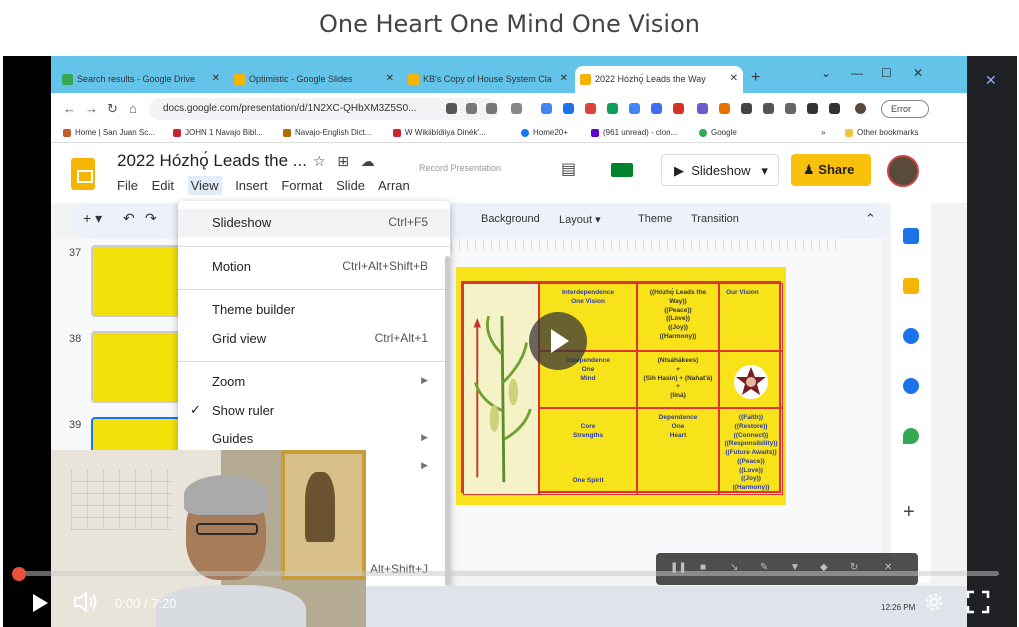 The image size is (1019, 627). What do you see at coordinates (720, 170) in the screenshot?
I see `slideshow-button: ▶ Slideshow ▾` at bounding box center [720, 170].